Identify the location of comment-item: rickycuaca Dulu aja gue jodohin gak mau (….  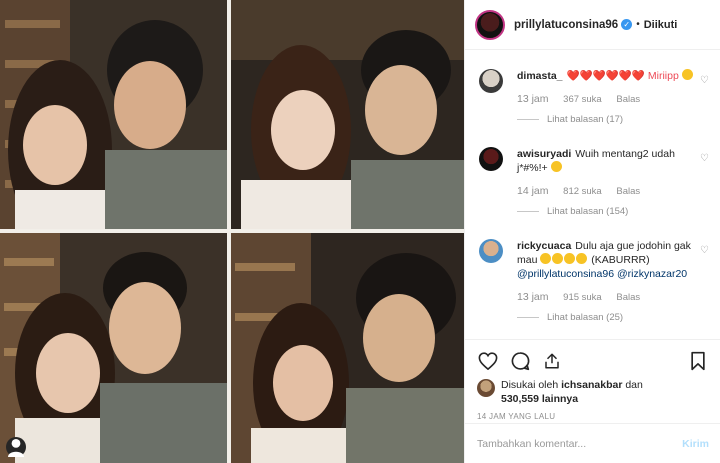
(592, 281).